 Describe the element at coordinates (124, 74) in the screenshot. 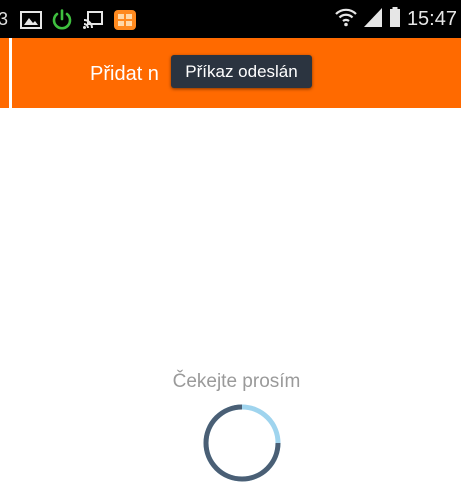

I see `action-bar-title: Přidat n` at that location.